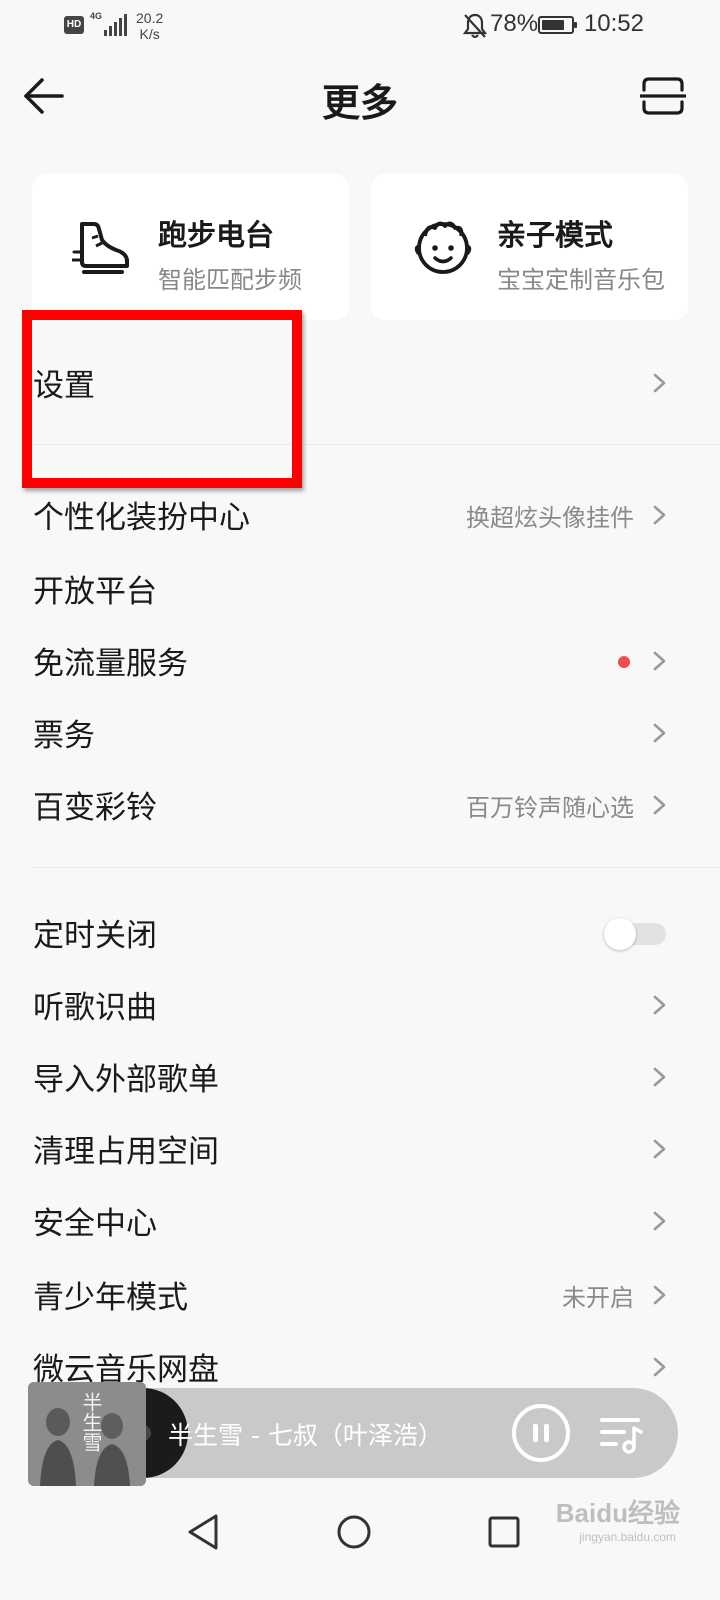 Image resolution: width=720 pixels, height=1600 pixels. I want to click on settings-row: 设置, so click(360, 382).